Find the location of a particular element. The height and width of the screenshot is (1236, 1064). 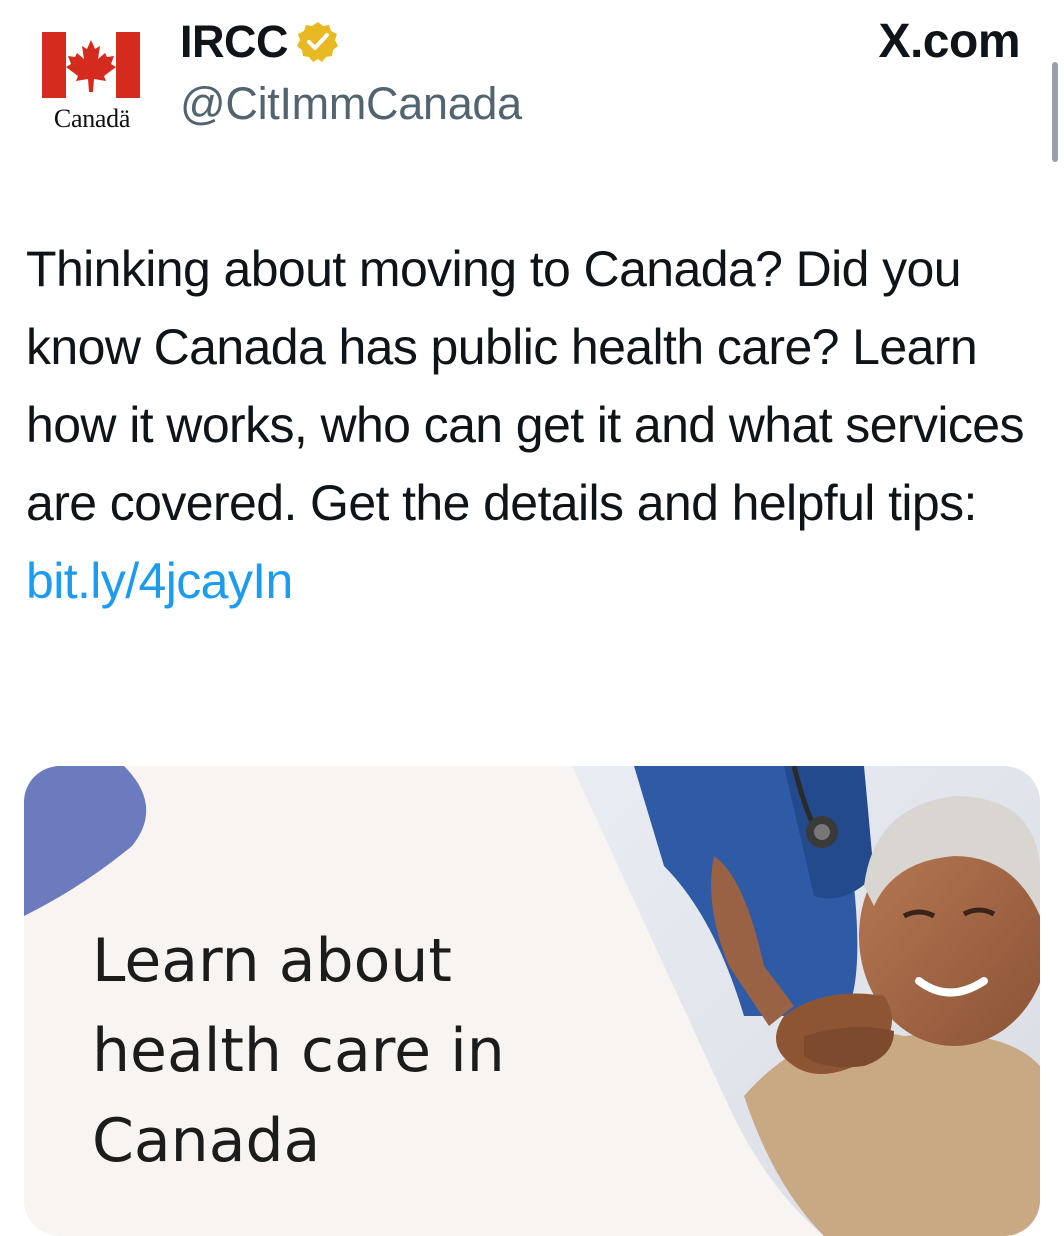

canada-wordmark: Canadä is located at coordinates (92, 118).